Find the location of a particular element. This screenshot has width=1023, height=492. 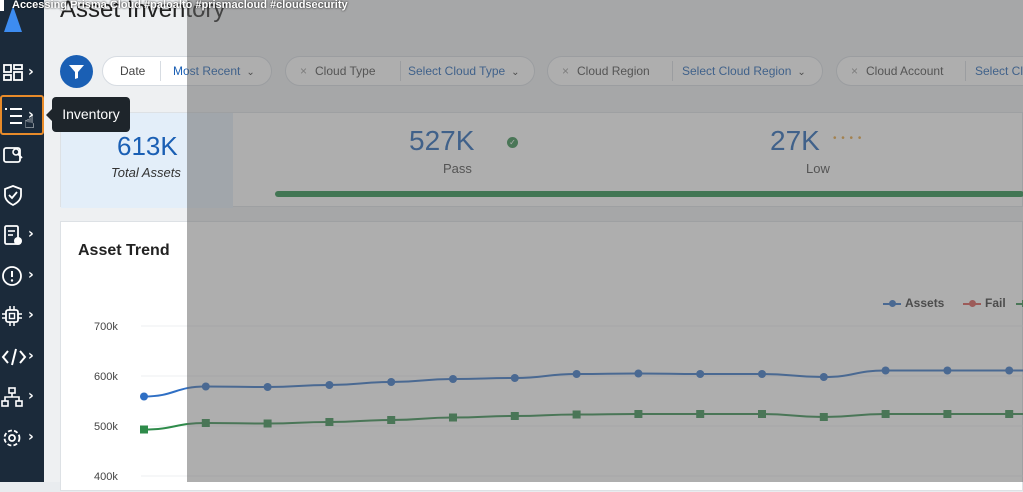

code-icon is located at coordinates (14, 357).